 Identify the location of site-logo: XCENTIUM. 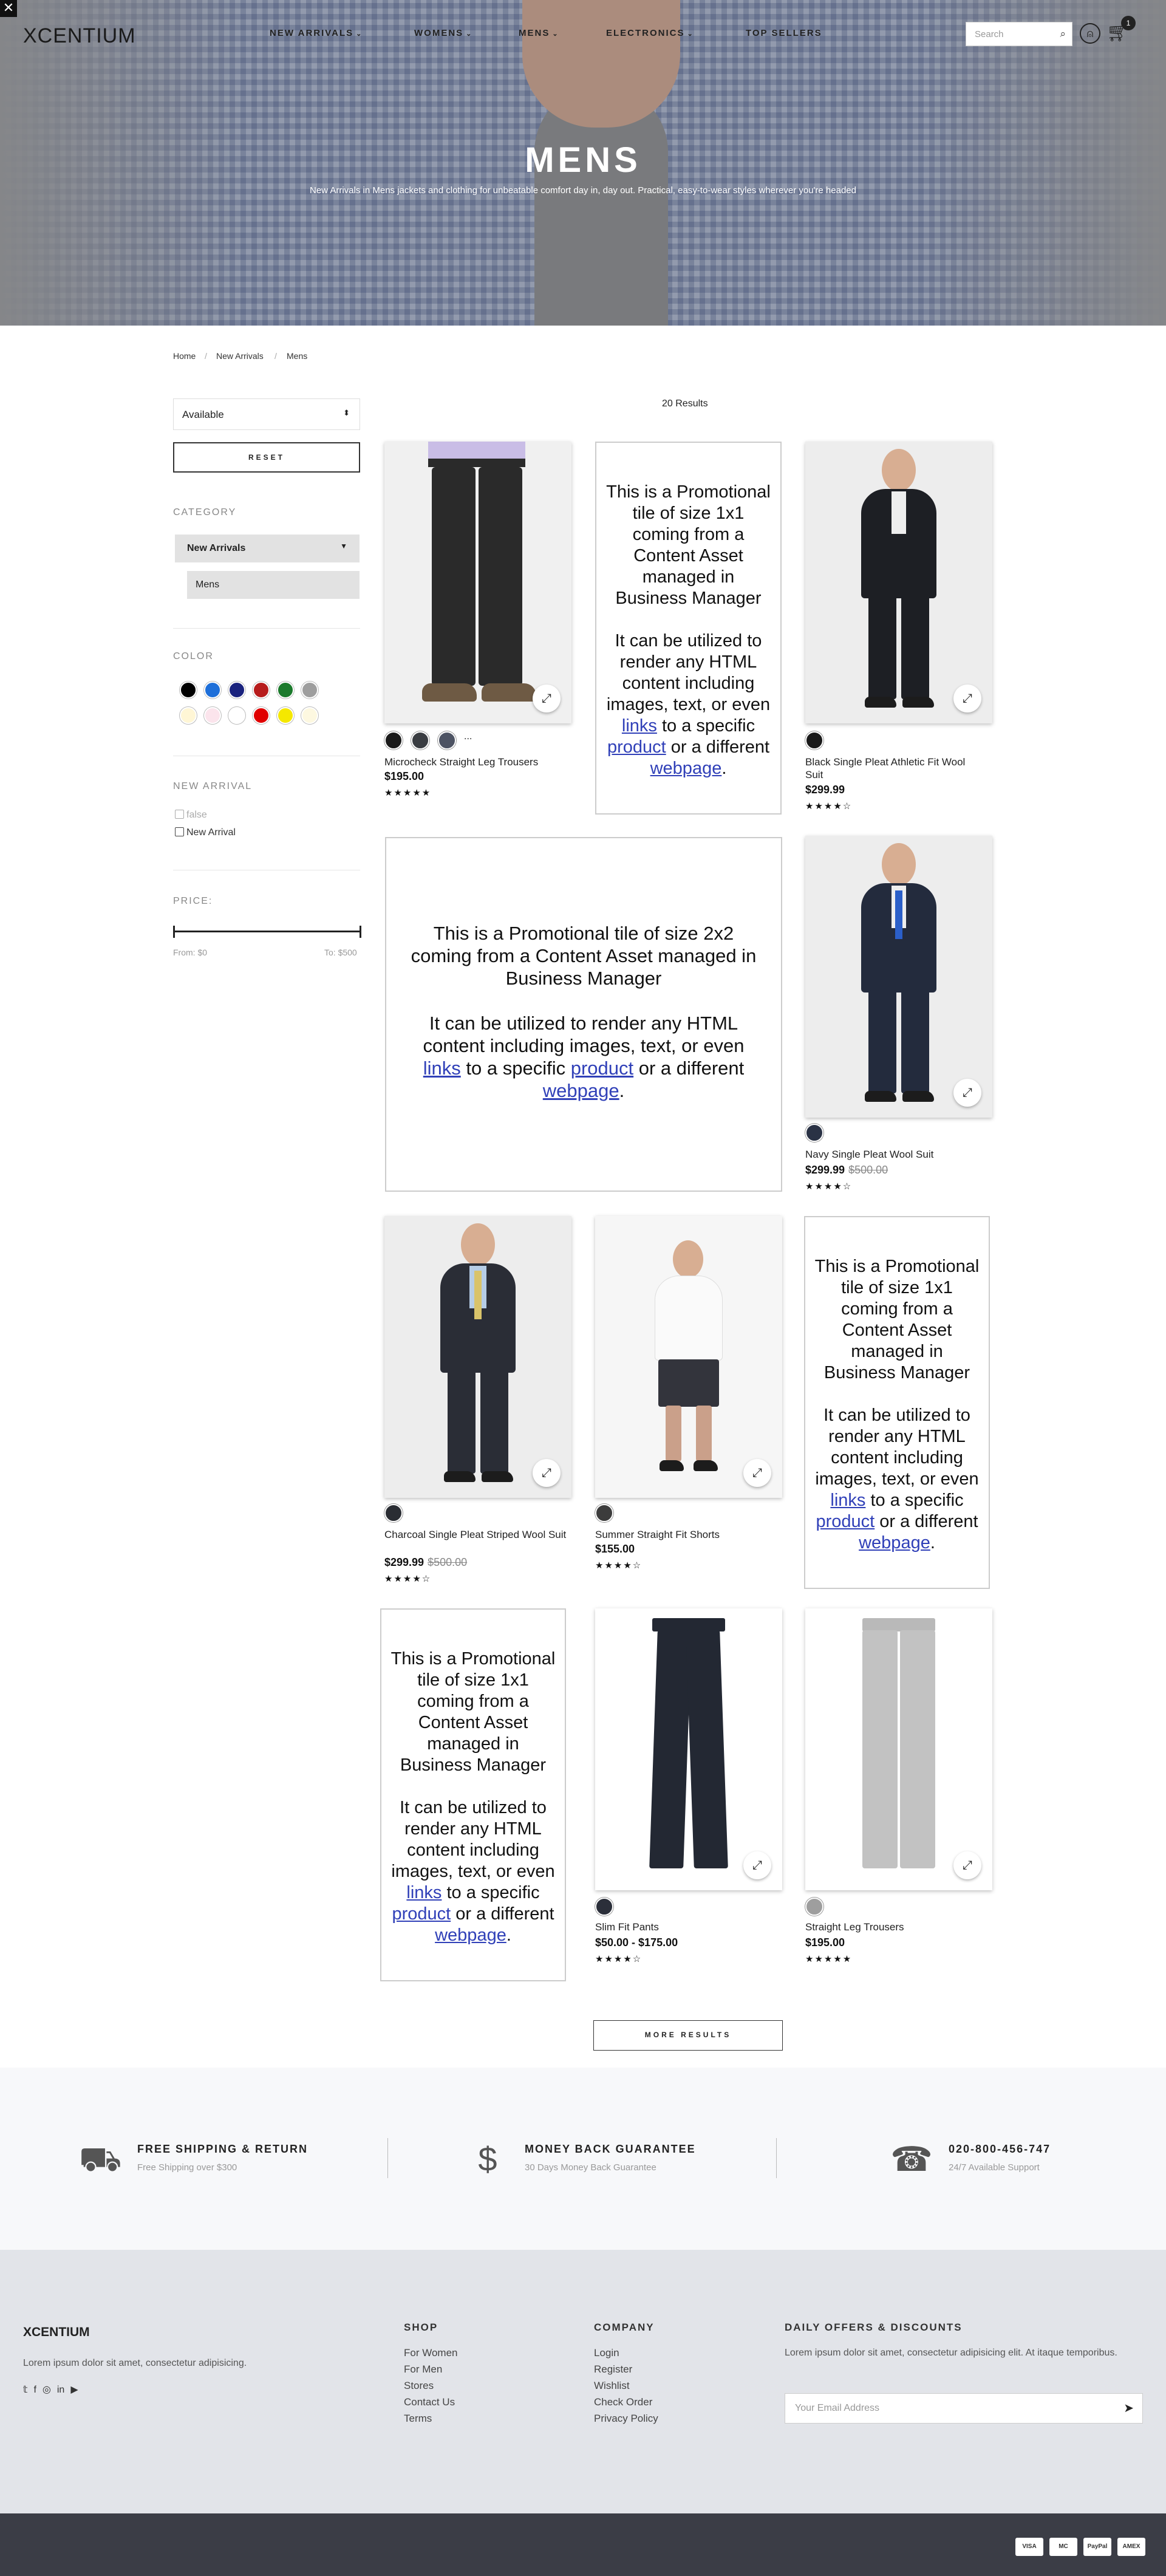
(79, 36).